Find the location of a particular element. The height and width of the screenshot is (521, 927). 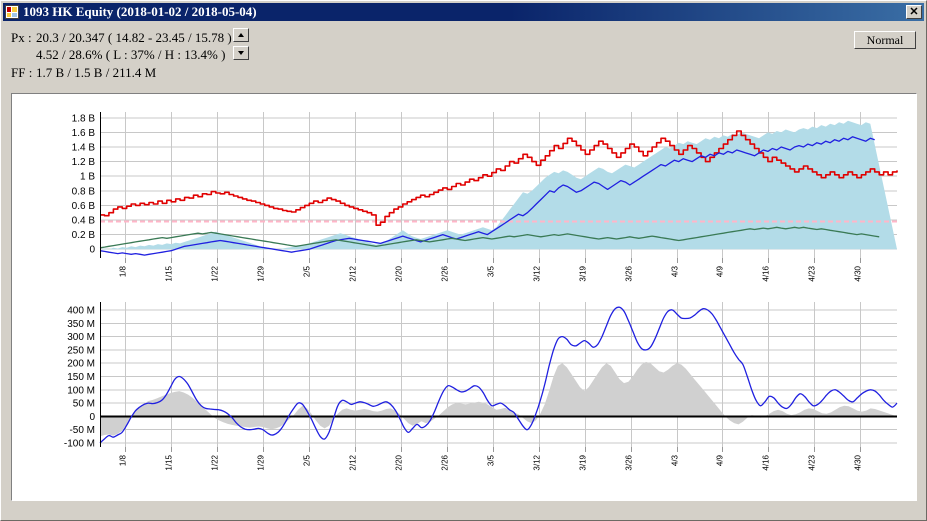

ff-label: FF : is located at coordinates (22, 72).